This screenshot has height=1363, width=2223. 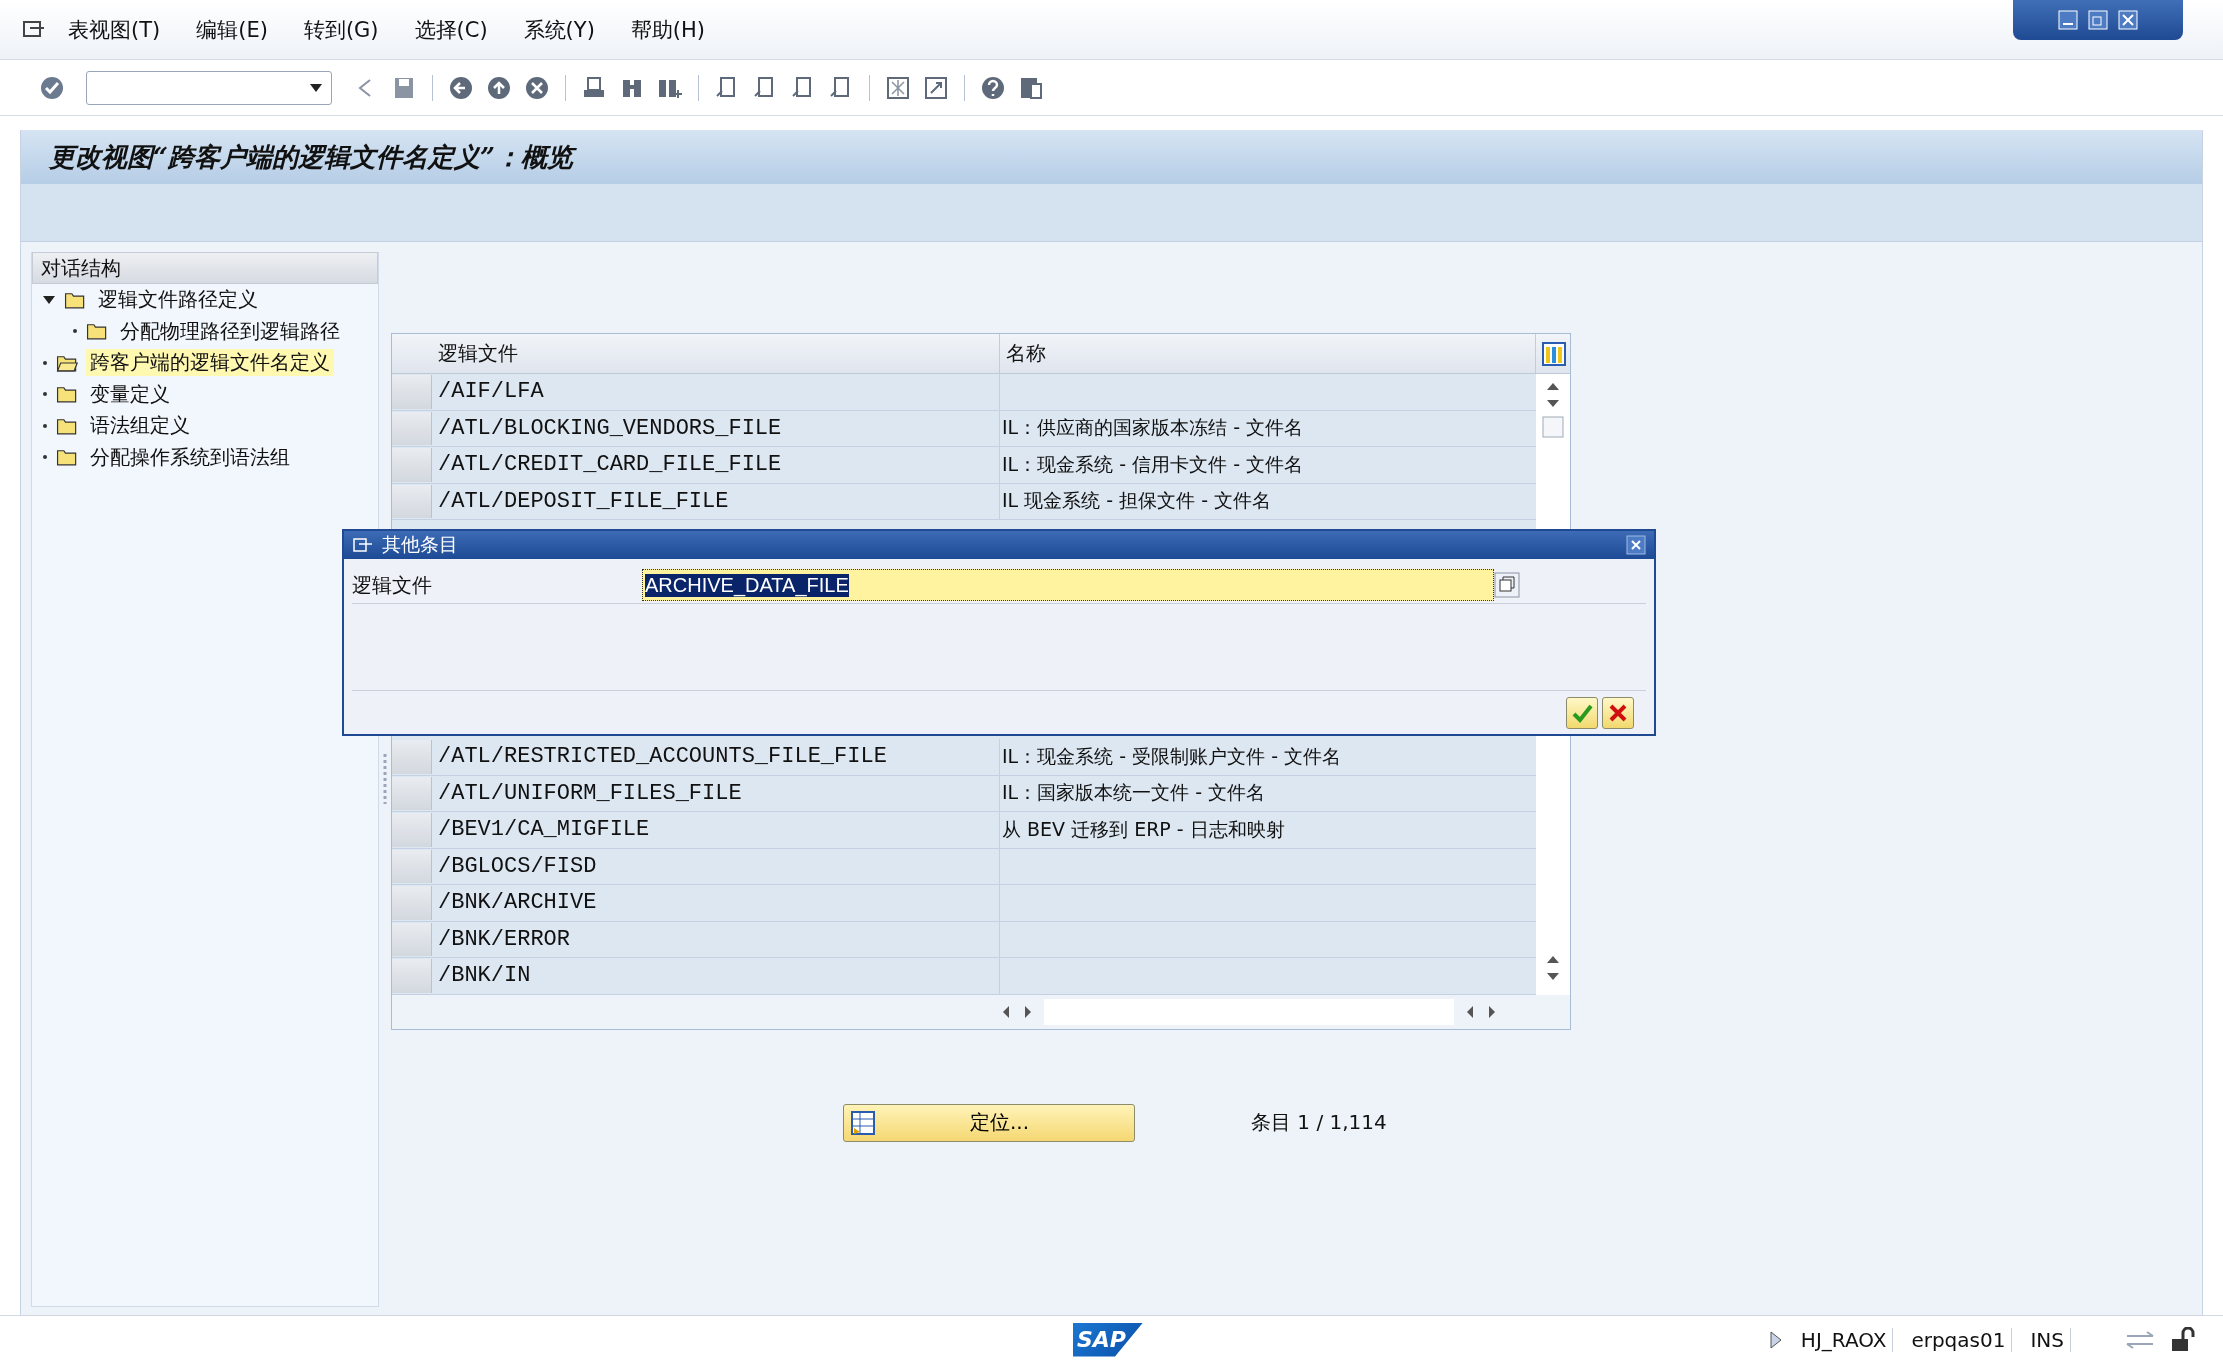 I want to click on table-cell-text: IL 现金系统 - 担保文件 - 文件名, so click(x=1137, y=501).